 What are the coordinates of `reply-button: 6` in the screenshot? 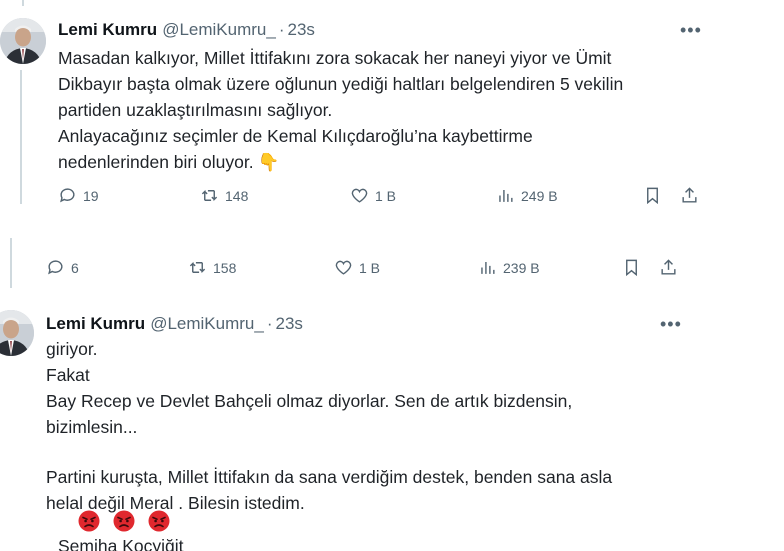 It's located at (62, 267).